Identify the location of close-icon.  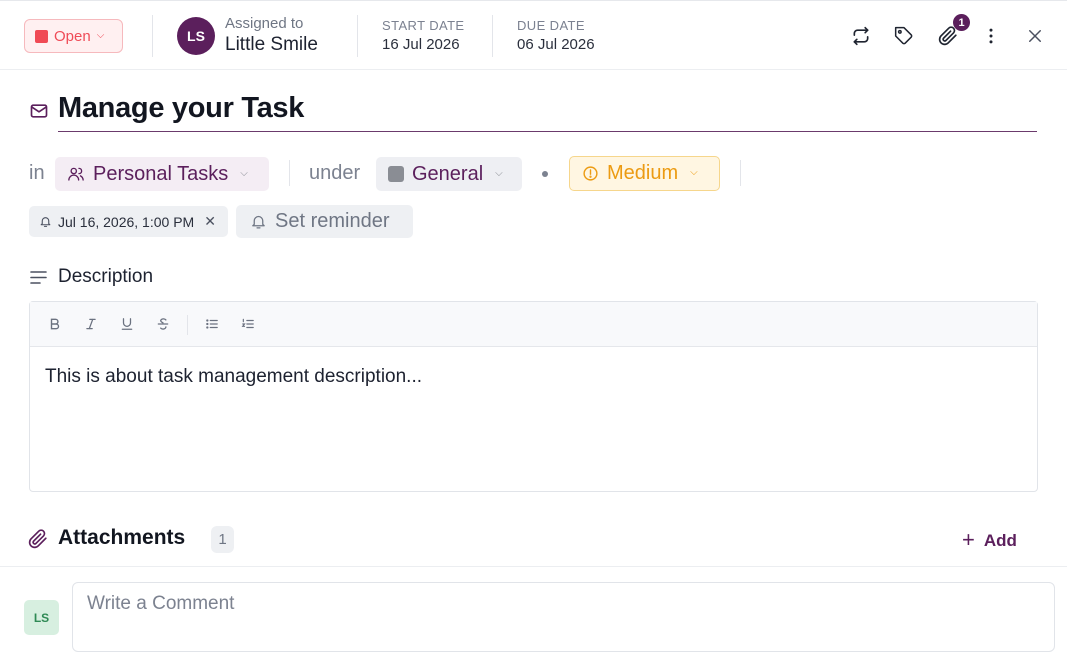
(1035, 36).